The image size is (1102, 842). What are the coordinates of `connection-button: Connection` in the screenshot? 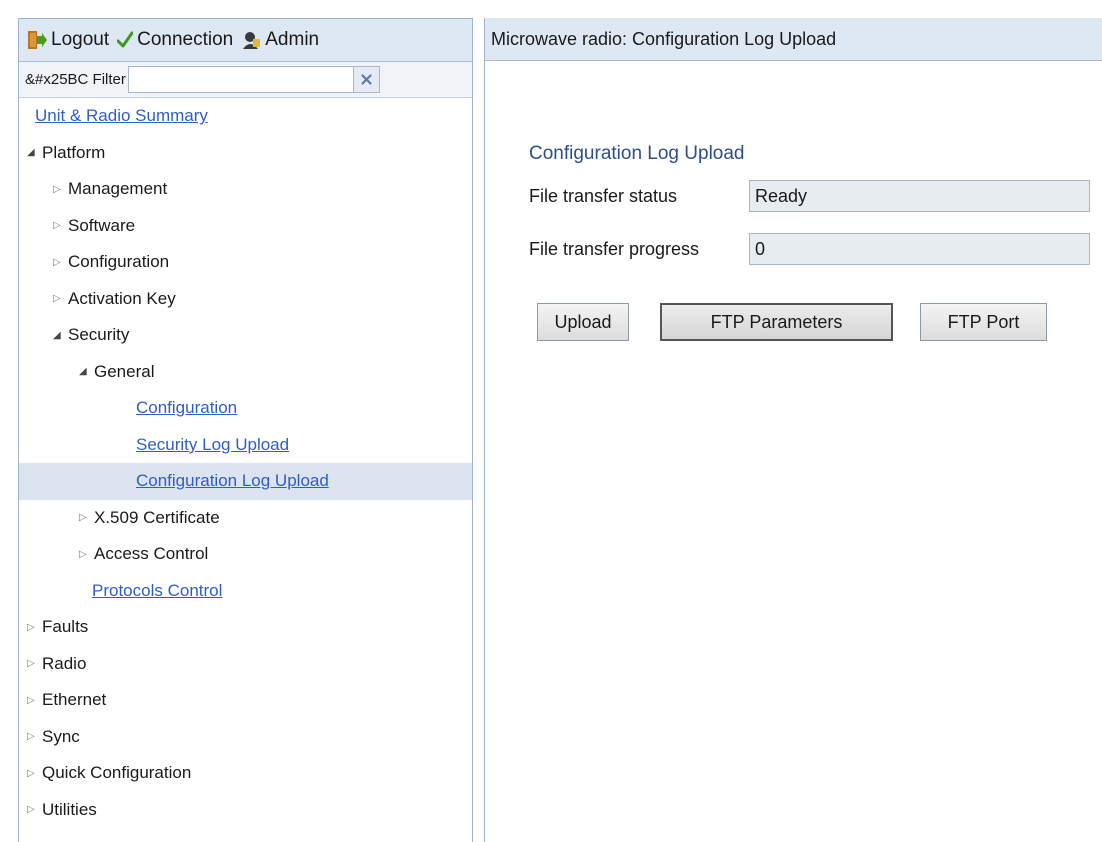 It's located at (175, 40).